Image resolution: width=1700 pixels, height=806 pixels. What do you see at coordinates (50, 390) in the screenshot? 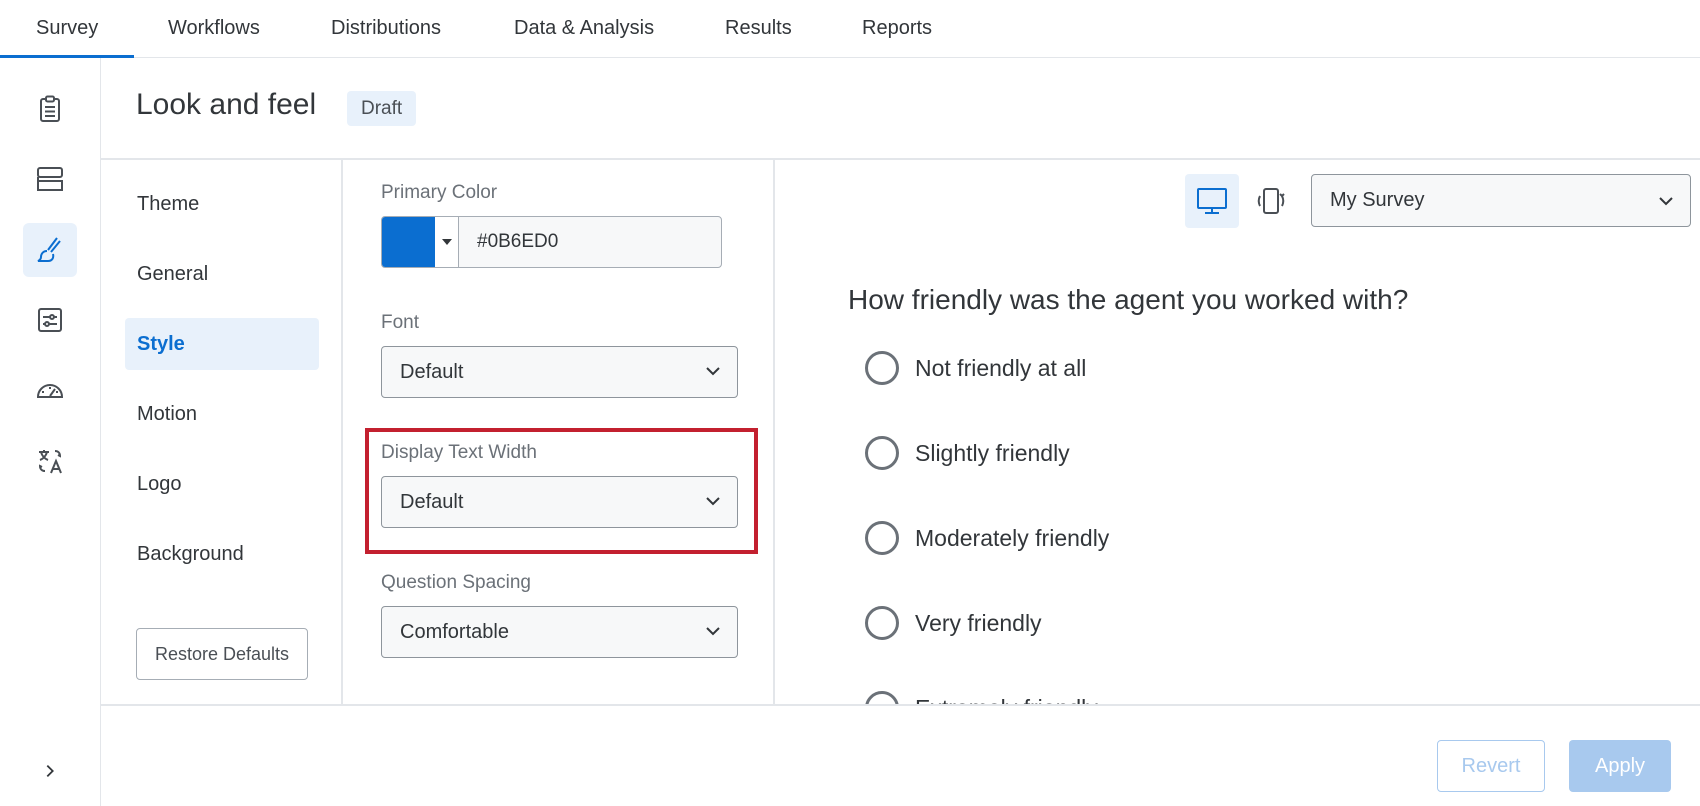
I see `gauge-icon` at bounding box center [50, 390].